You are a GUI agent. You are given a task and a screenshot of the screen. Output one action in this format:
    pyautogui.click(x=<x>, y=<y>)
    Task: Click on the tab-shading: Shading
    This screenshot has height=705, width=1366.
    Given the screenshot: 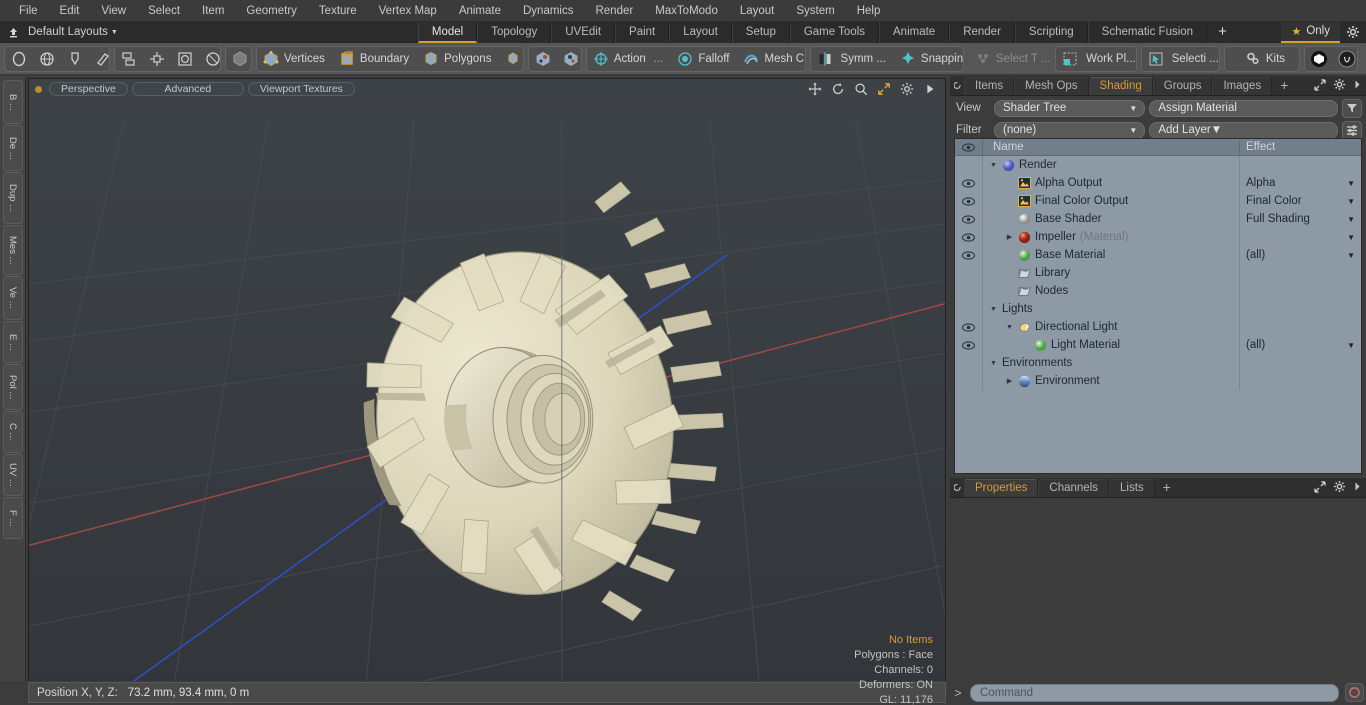 What is the action you would take?
    pyautogui.click(x=1120, y=86)
    